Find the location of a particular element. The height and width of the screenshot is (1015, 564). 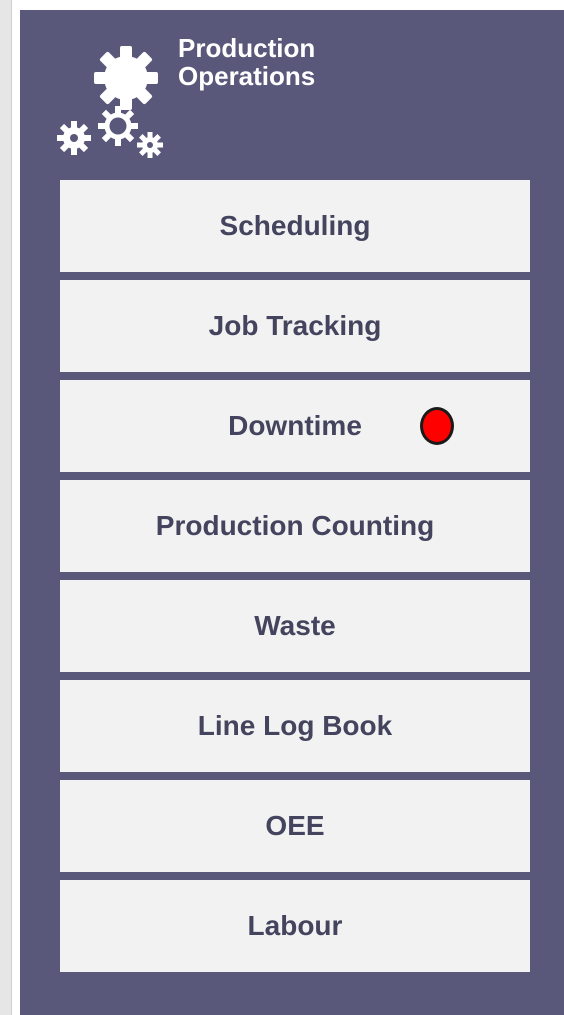

menu-item-label: OEE is located at coordinates (295, 825).